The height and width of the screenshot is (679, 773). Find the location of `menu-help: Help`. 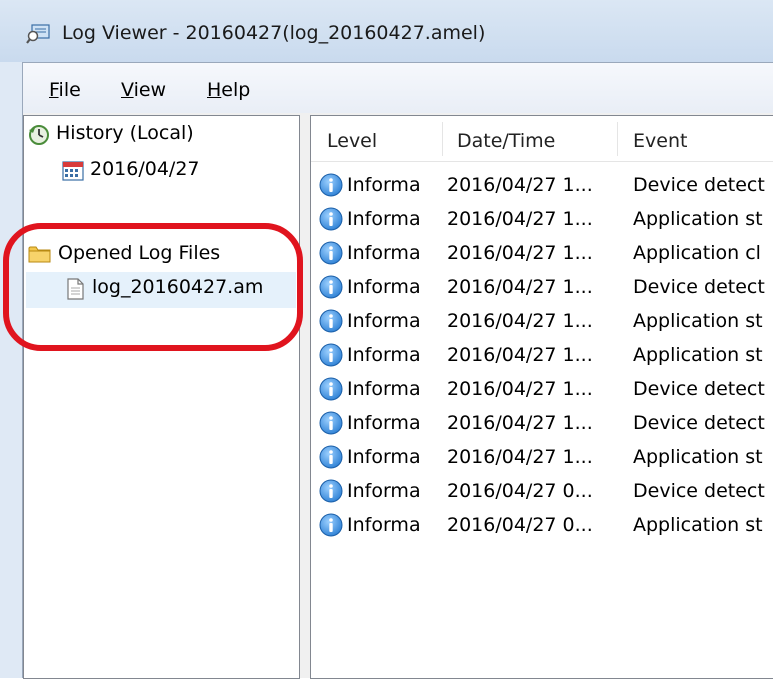

menu-help: Help is located at coordinates (228, 90).